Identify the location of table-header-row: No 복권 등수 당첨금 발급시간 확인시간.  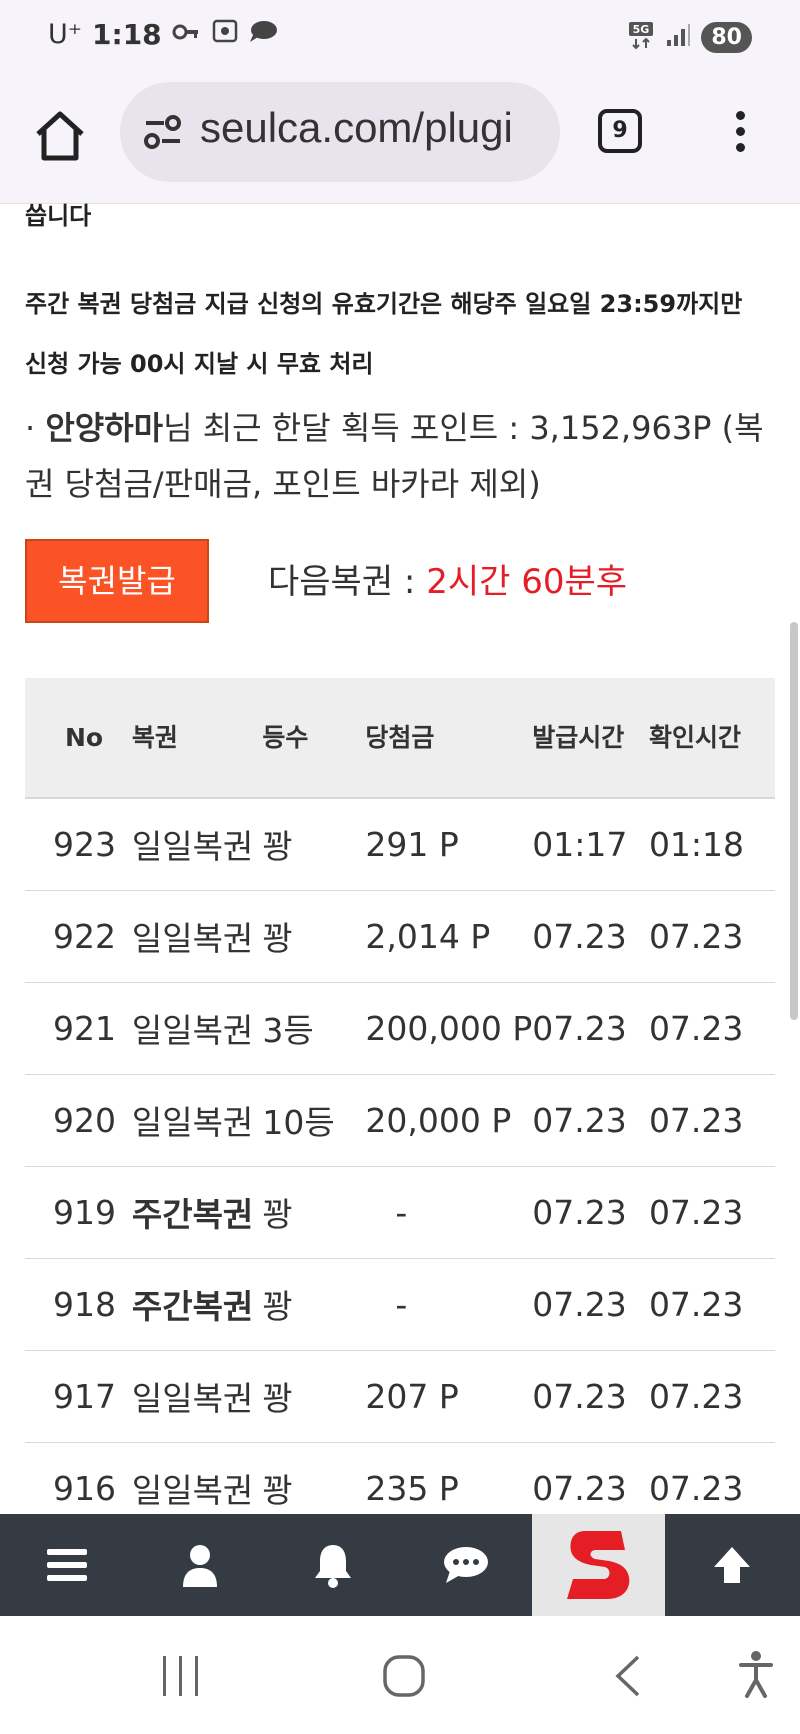
(400, 738).